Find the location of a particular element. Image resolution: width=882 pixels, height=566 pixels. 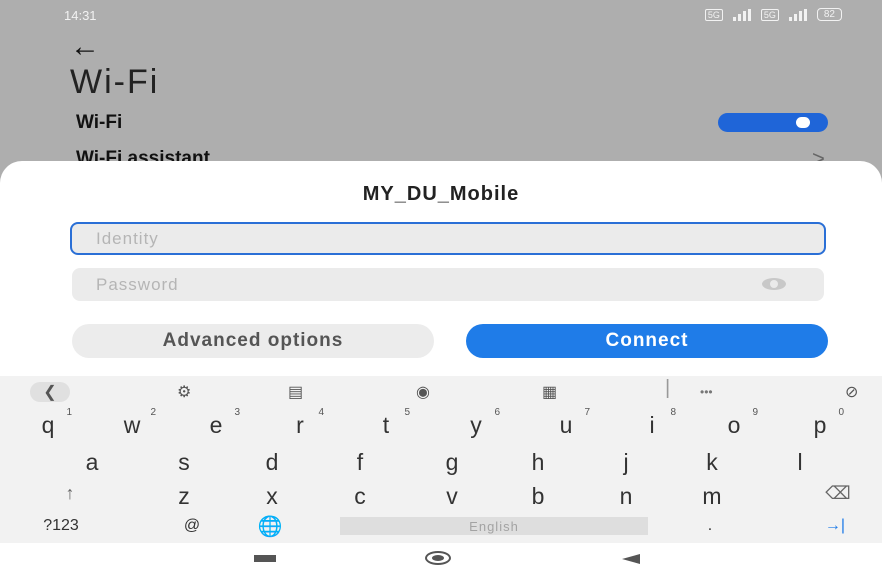

status-time: 14:31 is located at coordinates (80, 15).